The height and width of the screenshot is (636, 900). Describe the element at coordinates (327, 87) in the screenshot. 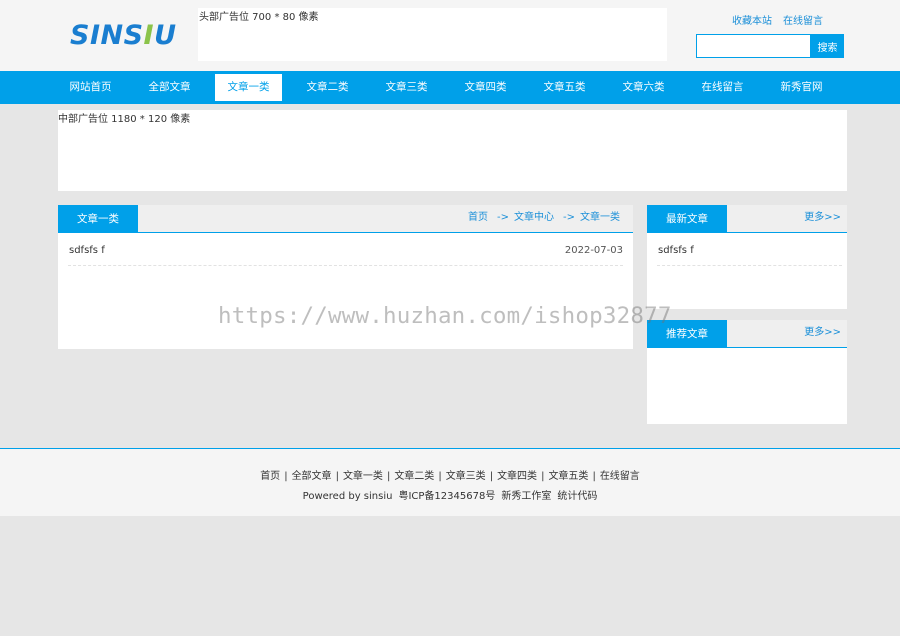

I see `nav-item-category-2: 文章二类` at that location.